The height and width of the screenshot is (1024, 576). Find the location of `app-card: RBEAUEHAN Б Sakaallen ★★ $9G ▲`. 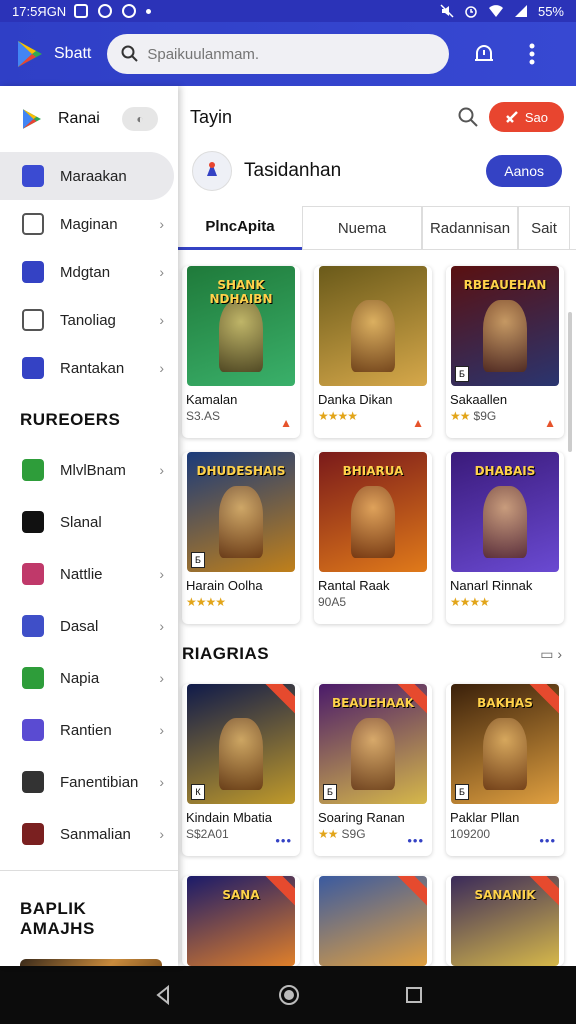

app-card: RBEAUEHAN Б Sakaallen ★★ $9G ▲ is located at coordinates (505, 352).